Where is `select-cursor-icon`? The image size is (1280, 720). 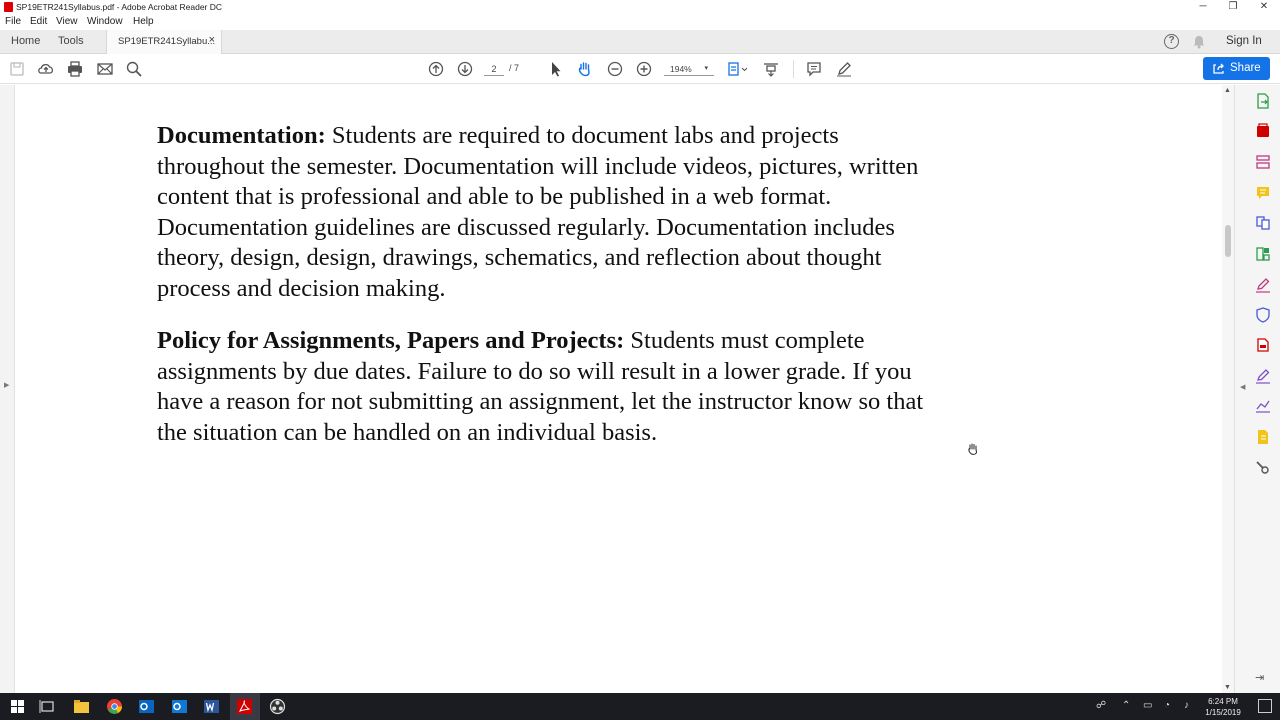
select-cursor-icon is located at coordinates (556, 69).